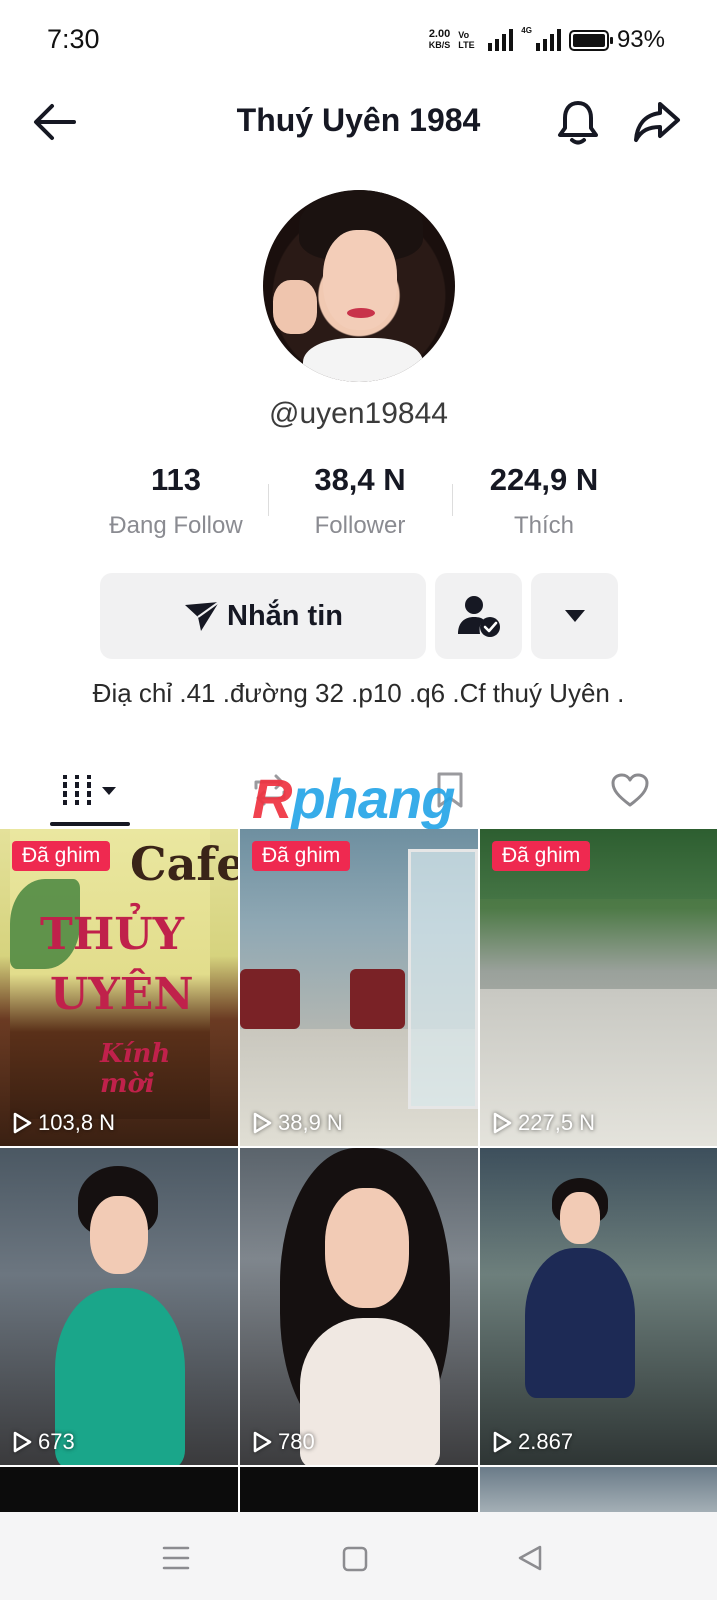 This screenshot has height=1600, width=717. I want to click on network-speed: 2.00 KB/S, so click(440, 40).